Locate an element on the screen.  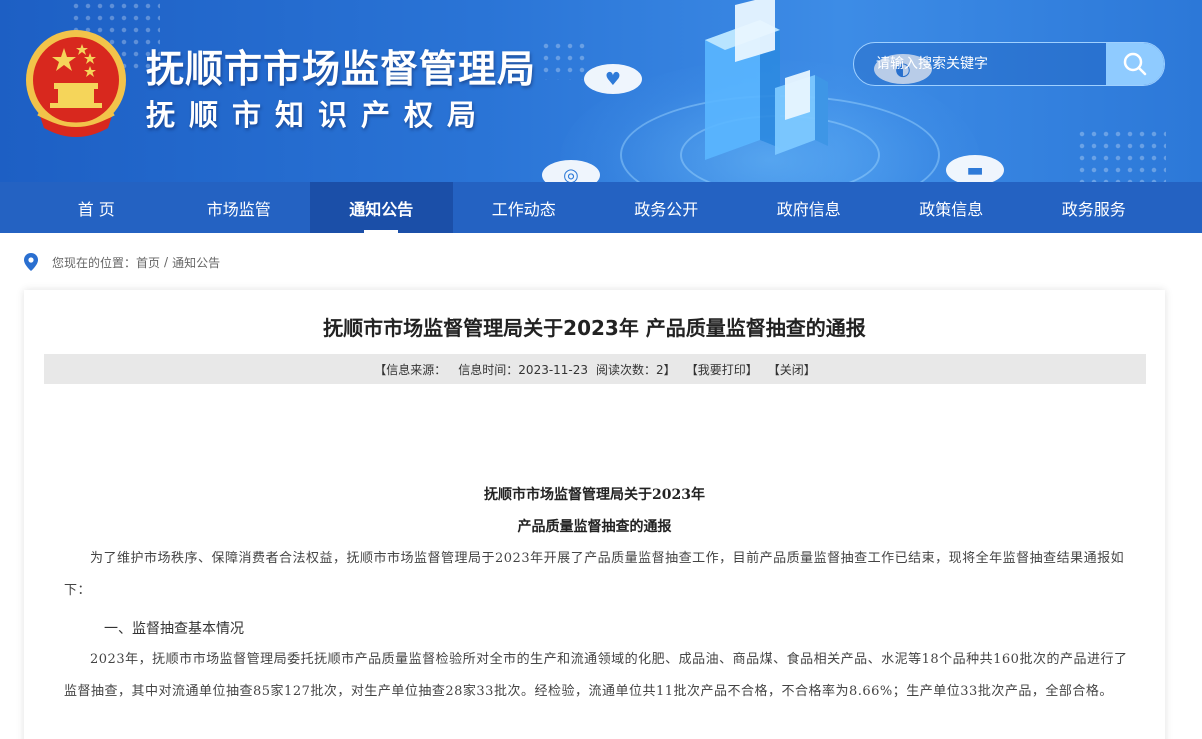
search-input is located at coordinates (981, 64).